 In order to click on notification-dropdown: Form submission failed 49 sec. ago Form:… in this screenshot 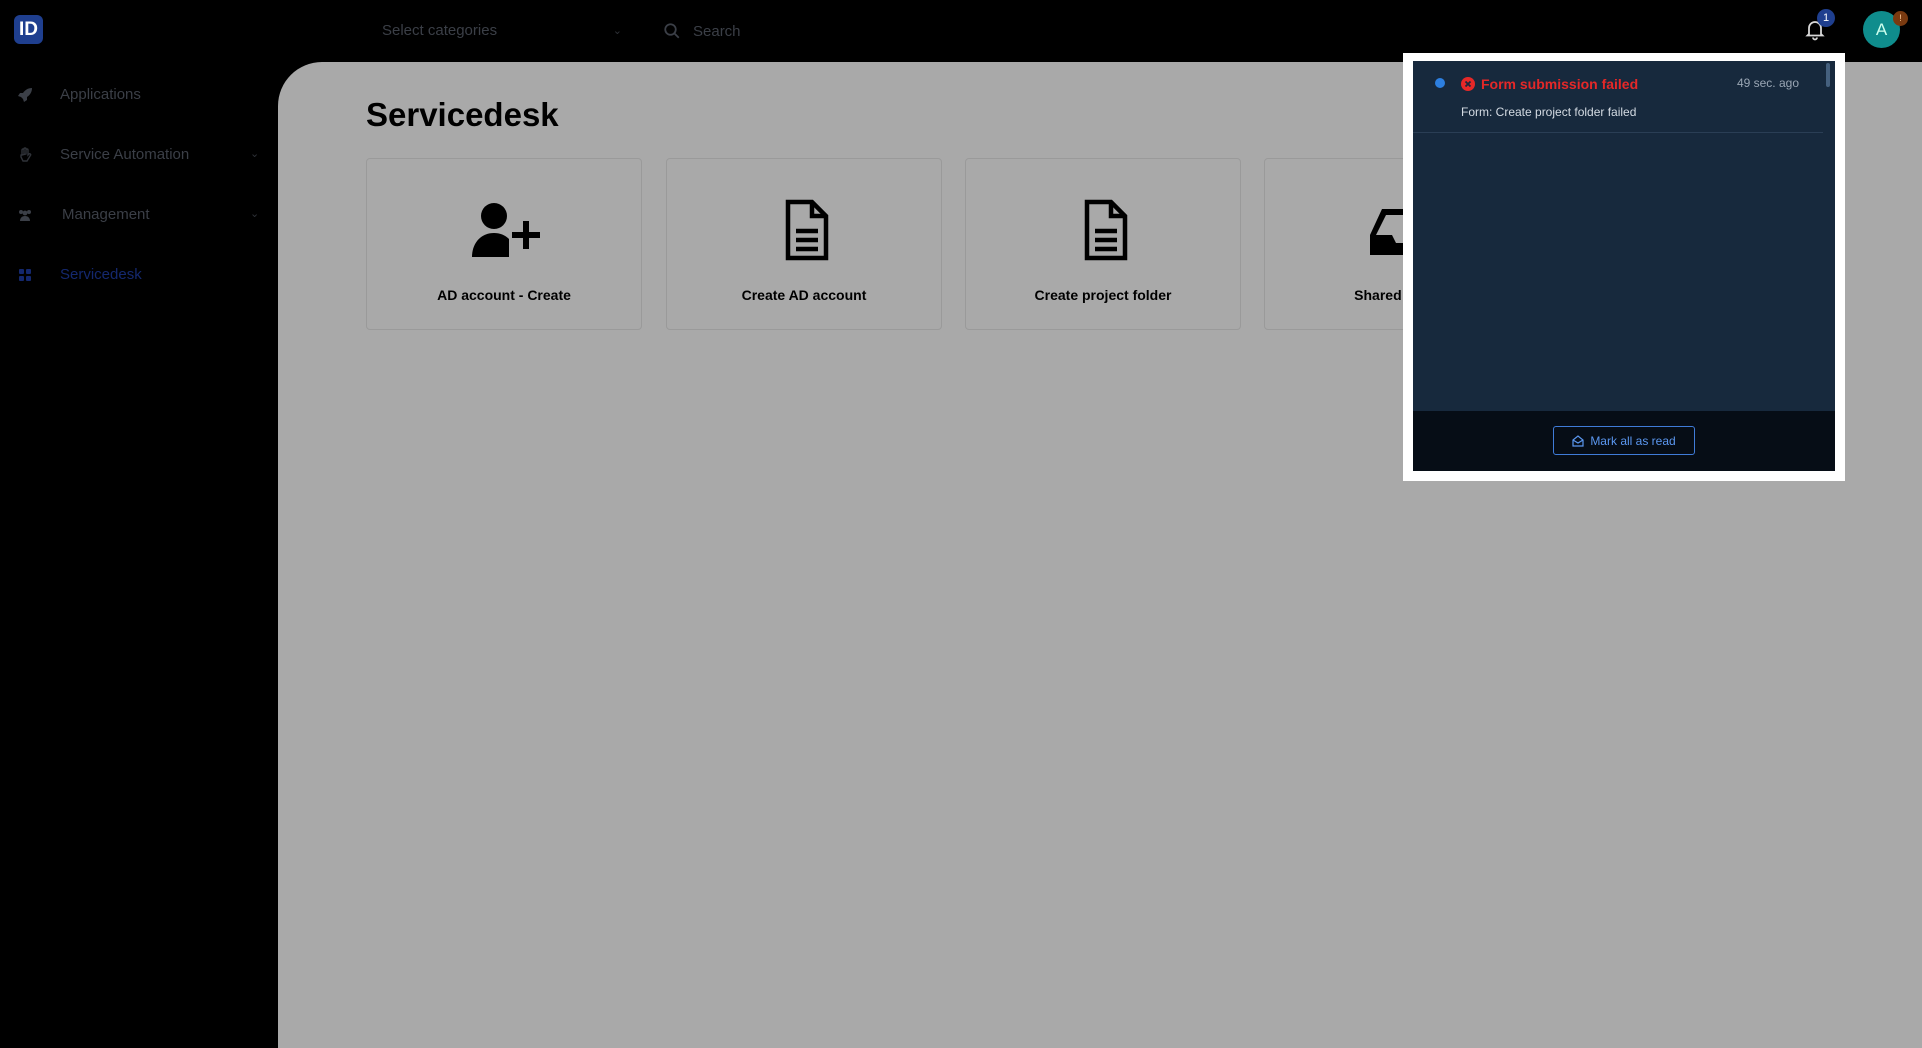, I will do `click(1624, 267)`.